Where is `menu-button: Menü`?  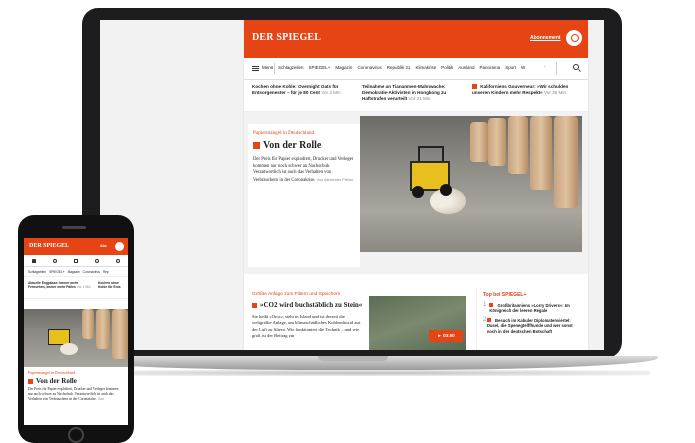 menu-button: Menü is located at coordinates (267, 67).